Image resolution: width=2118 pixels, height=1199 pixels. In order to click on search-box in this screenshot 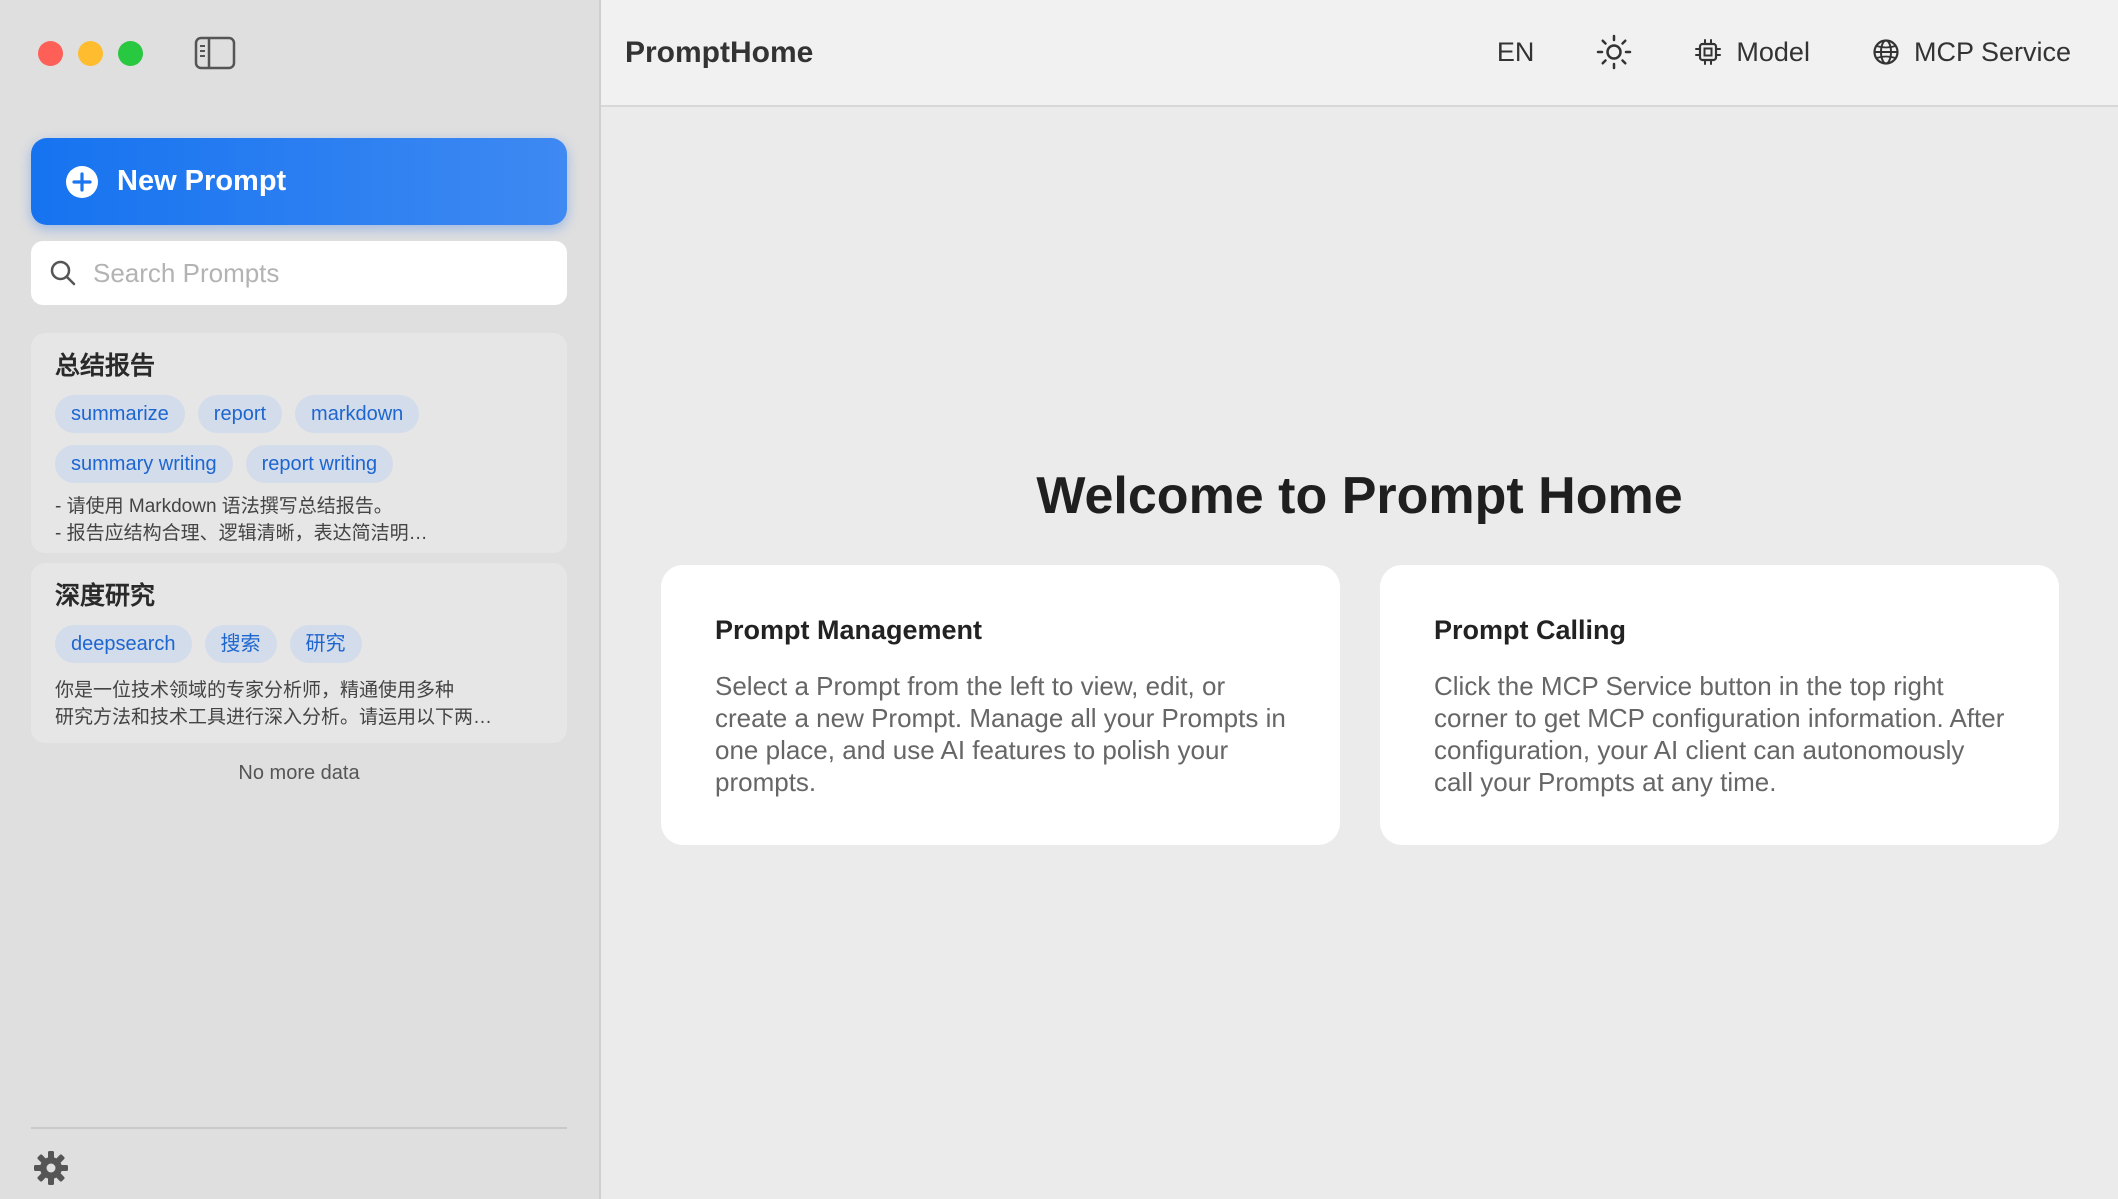, I will do `click(299, 273)`.